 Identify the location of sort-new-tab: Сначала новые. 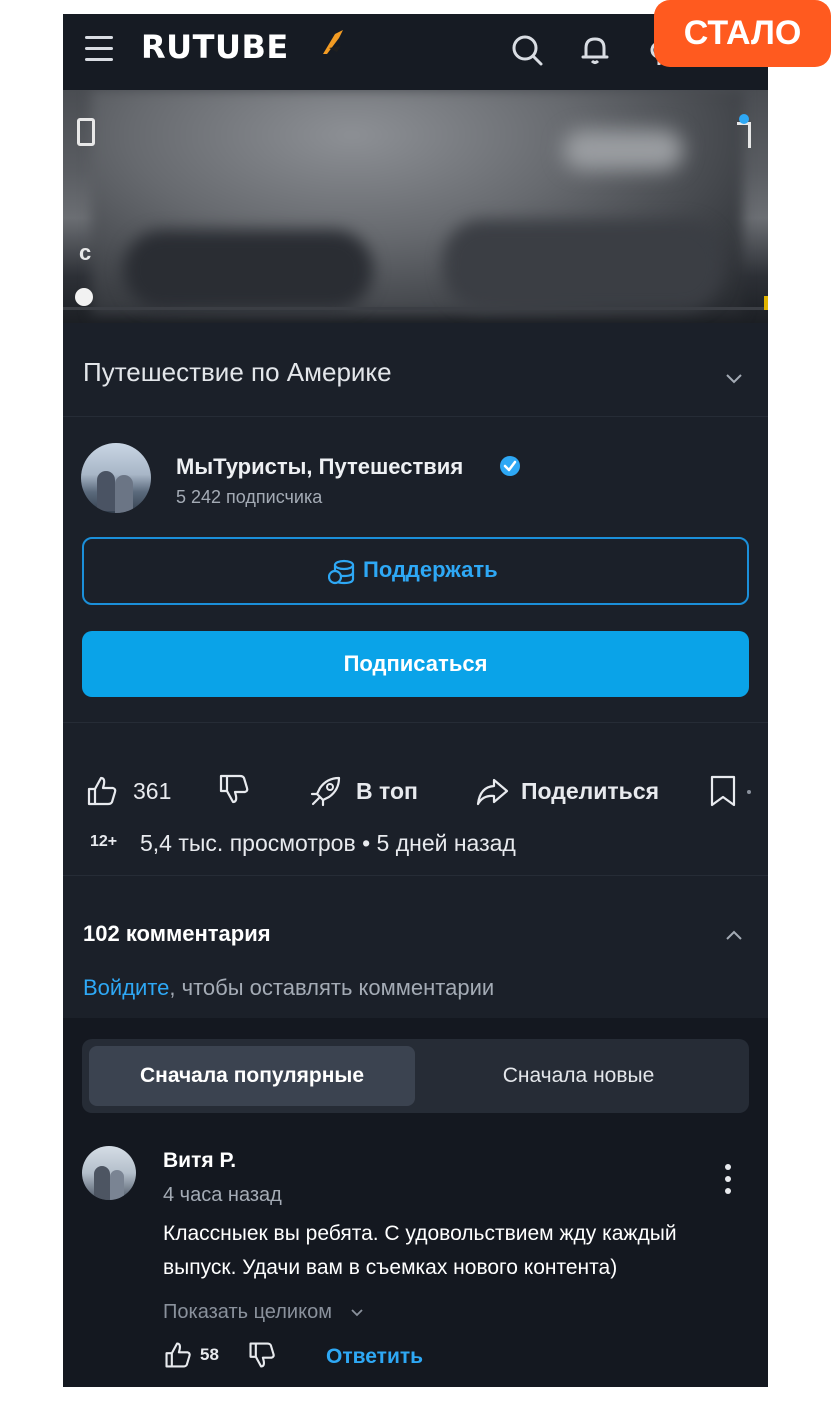
(578, 1076).